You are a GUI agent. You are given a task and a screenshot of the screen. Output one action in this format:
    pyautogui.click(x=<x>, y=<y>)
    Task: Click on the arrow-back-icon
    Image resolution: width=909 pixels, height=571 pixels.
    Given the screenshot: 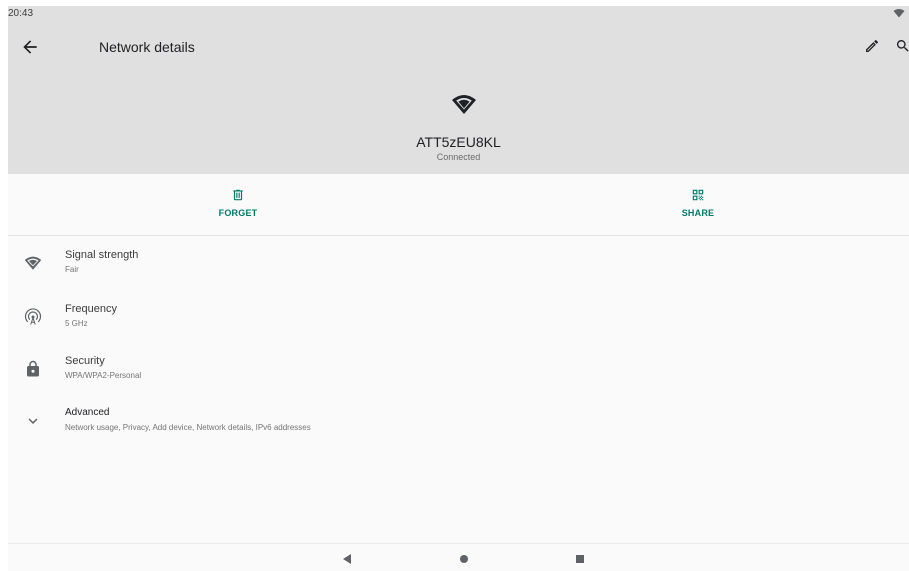 What is the action you would take?
    pyautogui.click(x=30, y=47)
    